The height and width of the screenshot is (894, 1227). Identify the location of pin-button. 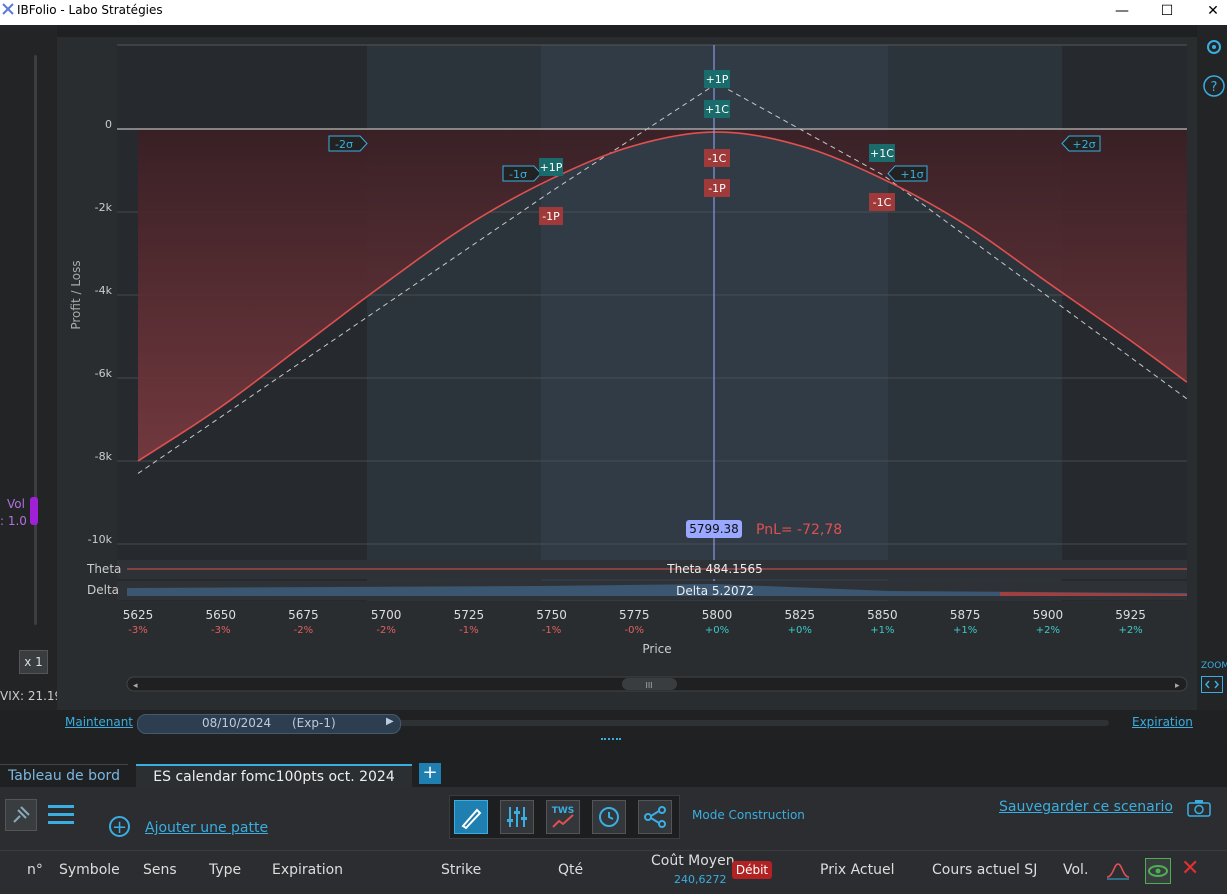
(21, 815).